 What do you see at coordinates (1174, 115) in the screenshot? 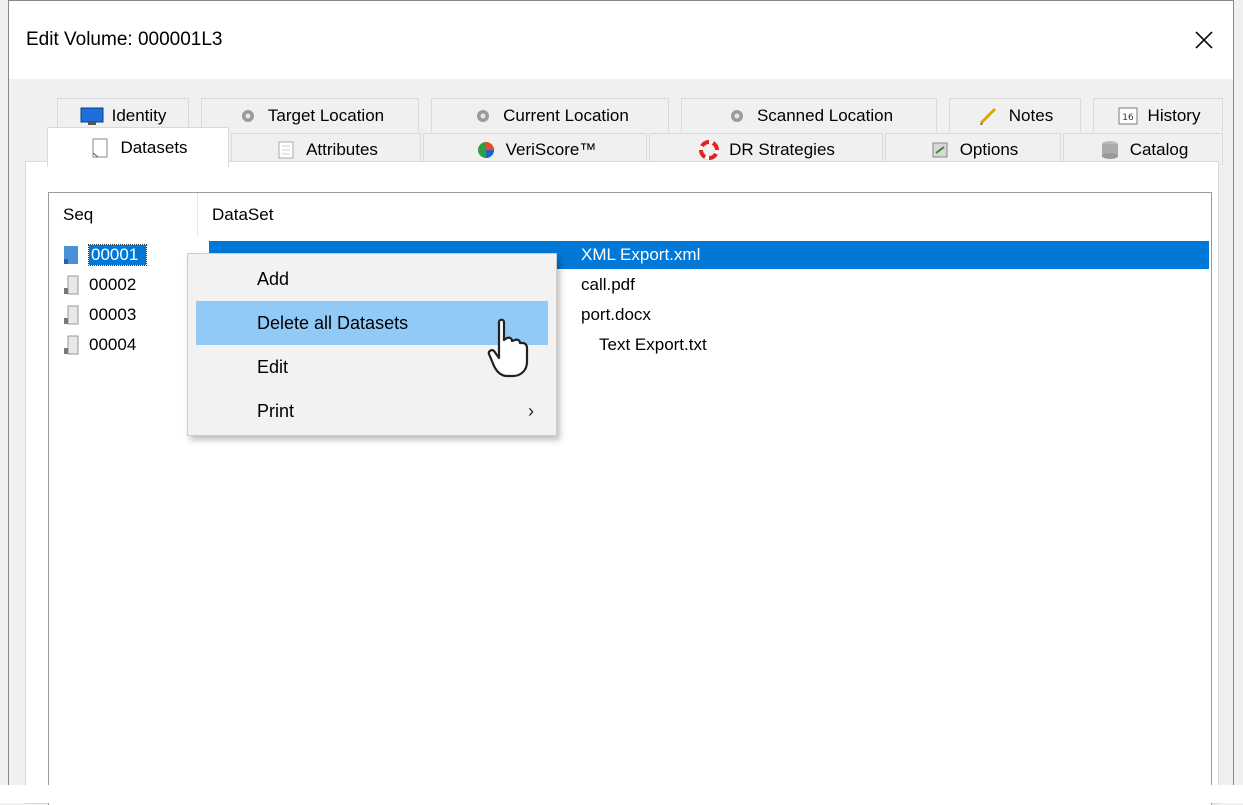
I see `tab-label: History` at bounding box center [1174, 115].